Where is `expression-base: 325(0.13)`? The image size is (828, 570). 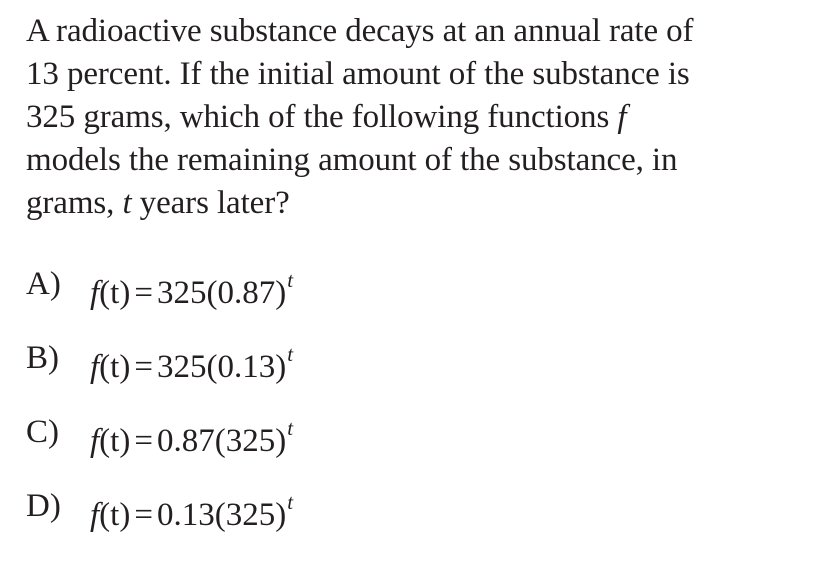
expression-base: 325(0.13) is located at coordinates (221, 367).